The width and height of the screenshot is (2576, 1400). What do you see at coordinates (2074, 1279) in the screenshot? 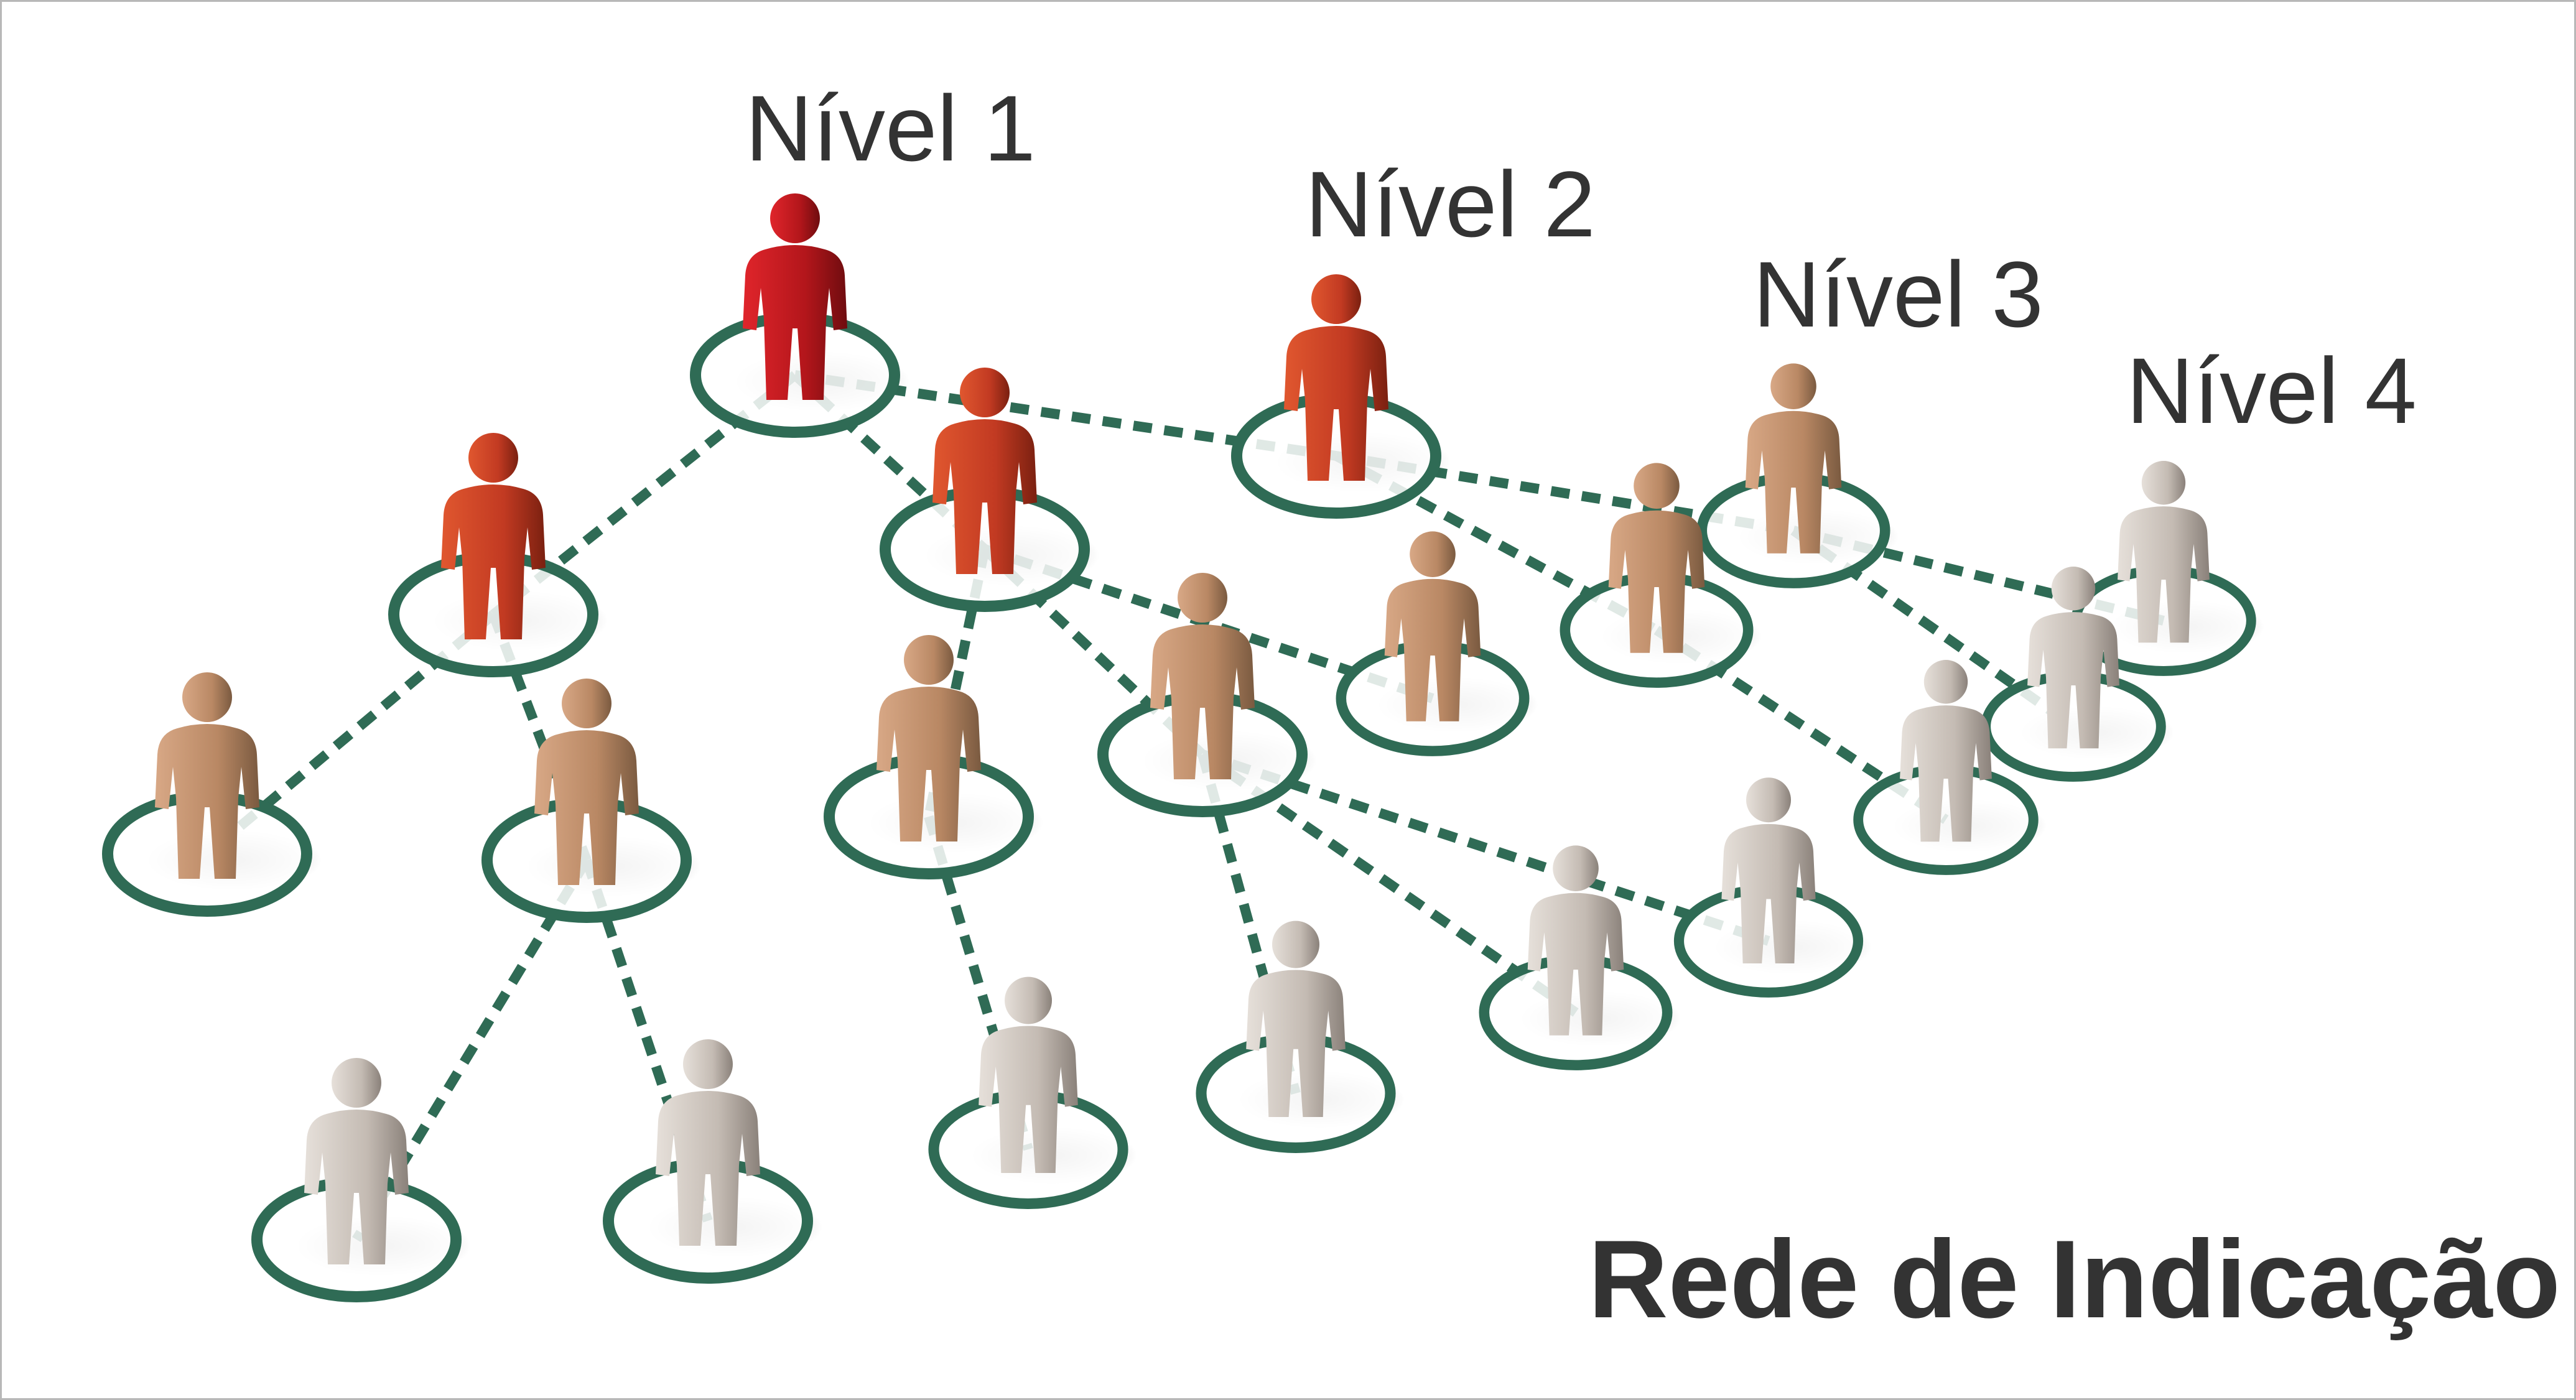
I see `diagram-title: Rede de Indicação` at bounding box center [2074, 1279].